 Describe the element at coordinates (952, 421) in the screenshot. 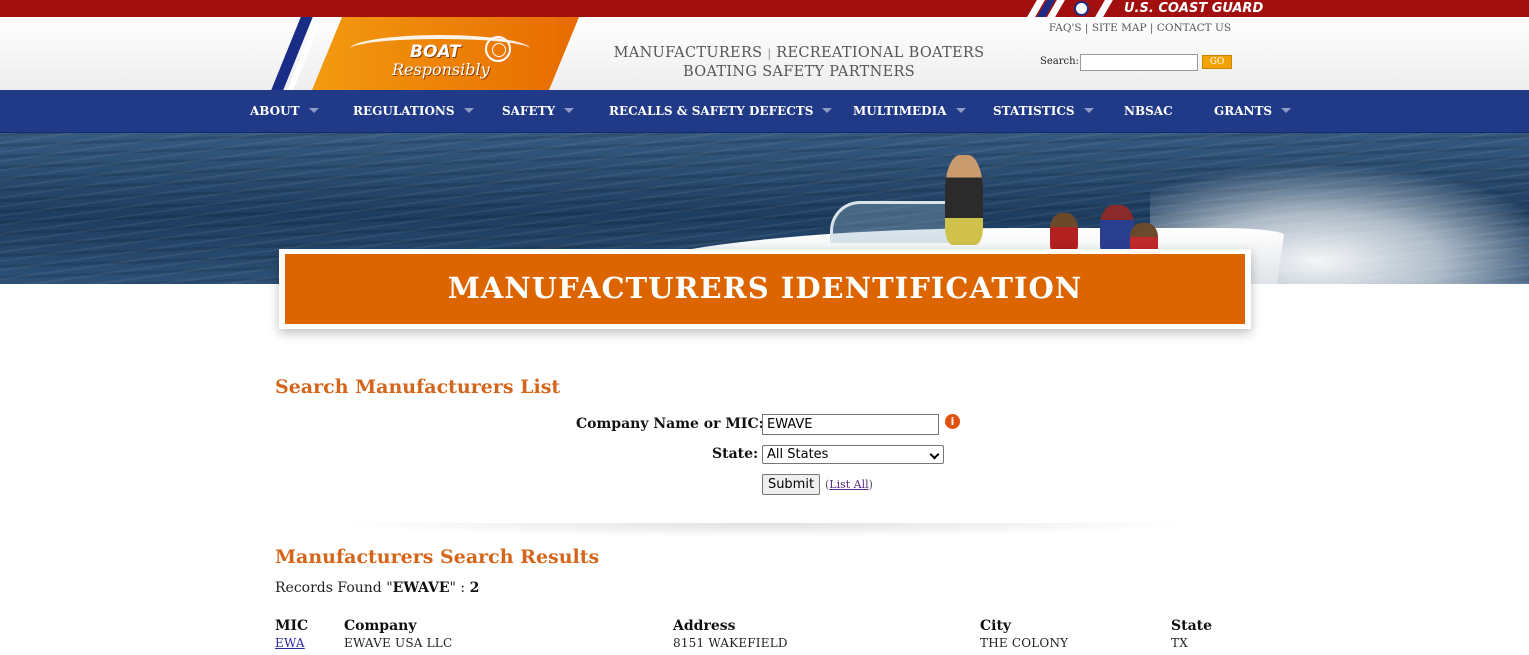

I see `info-icon: i` at that location.